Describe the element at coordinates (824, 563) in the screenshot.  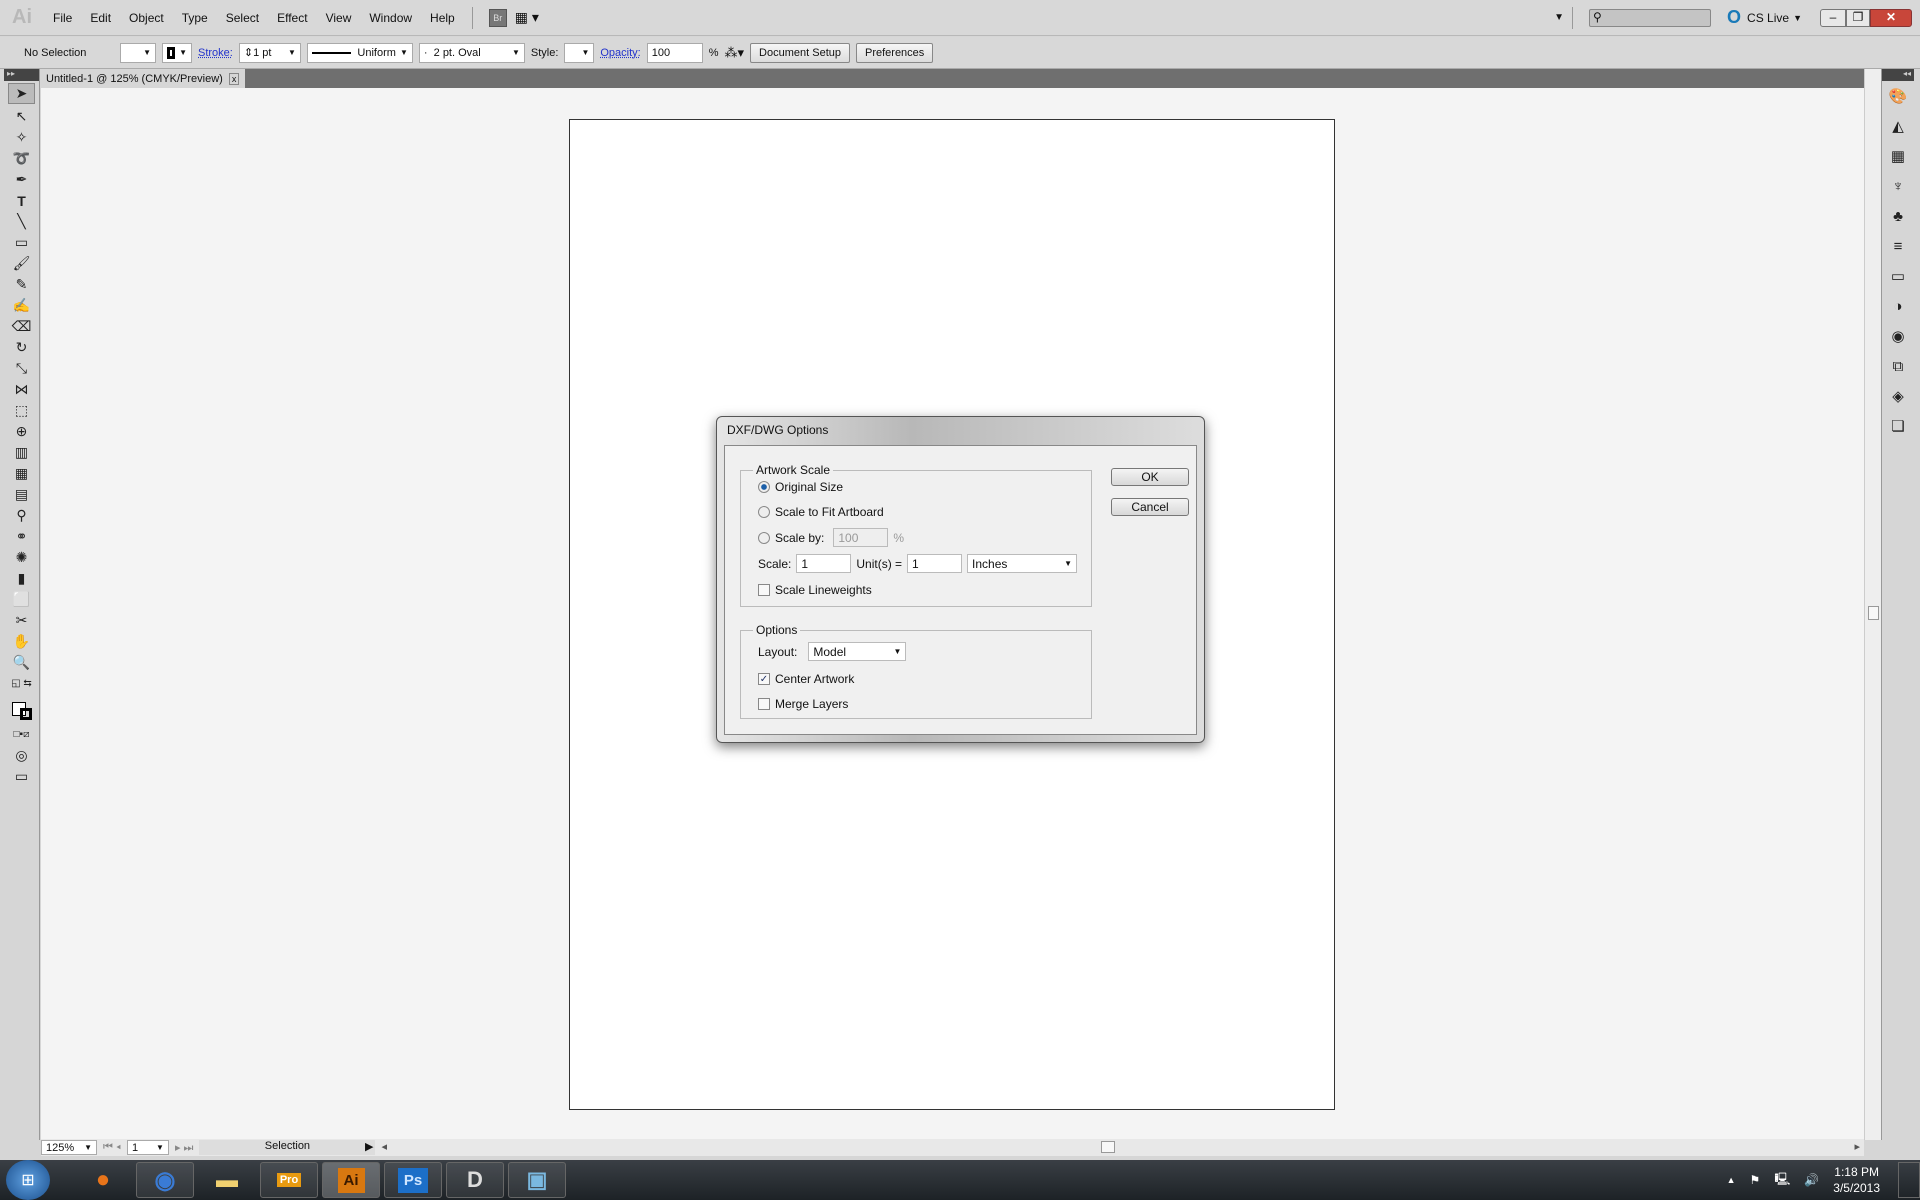
I see `scale-field: 1` at that location.